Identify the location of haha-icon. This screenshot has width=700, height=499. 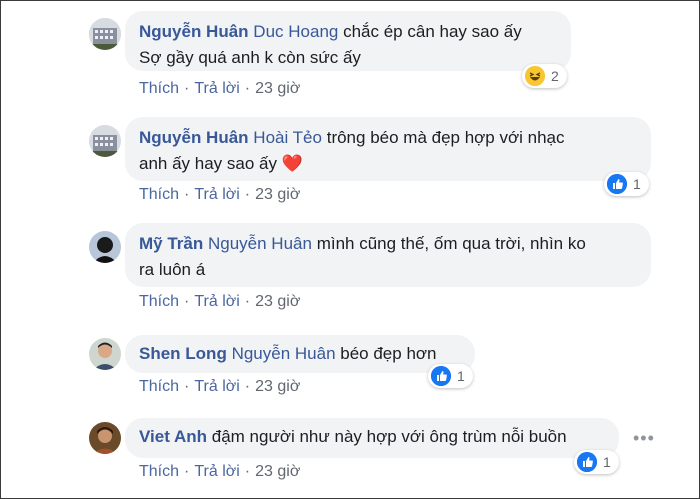
(535, 76).